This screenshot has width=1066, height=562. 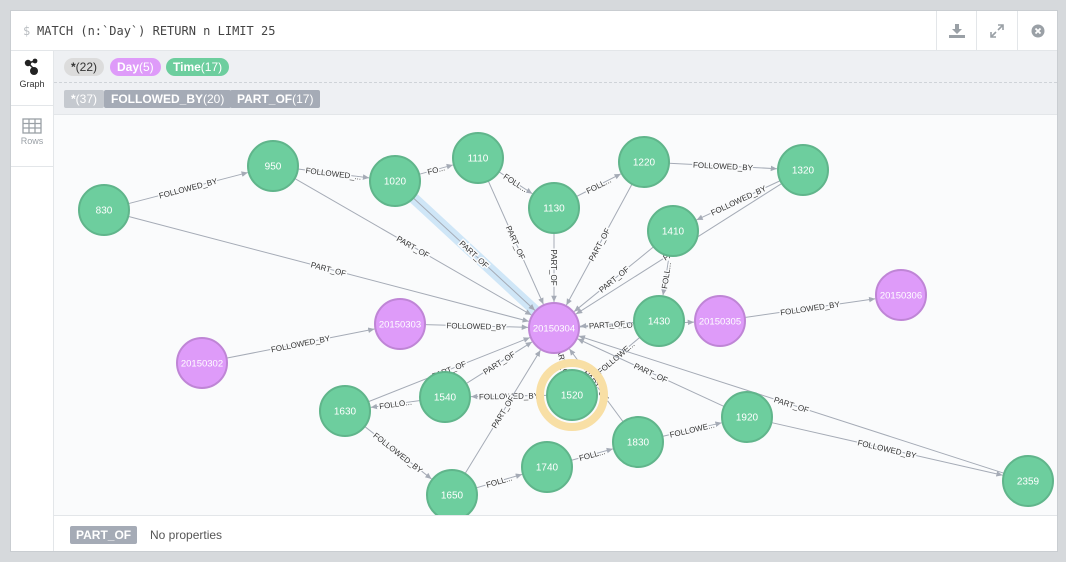 I want to click on edge-label-n1110-to-d20150304: PART_OF, so click(x=515, y=242).